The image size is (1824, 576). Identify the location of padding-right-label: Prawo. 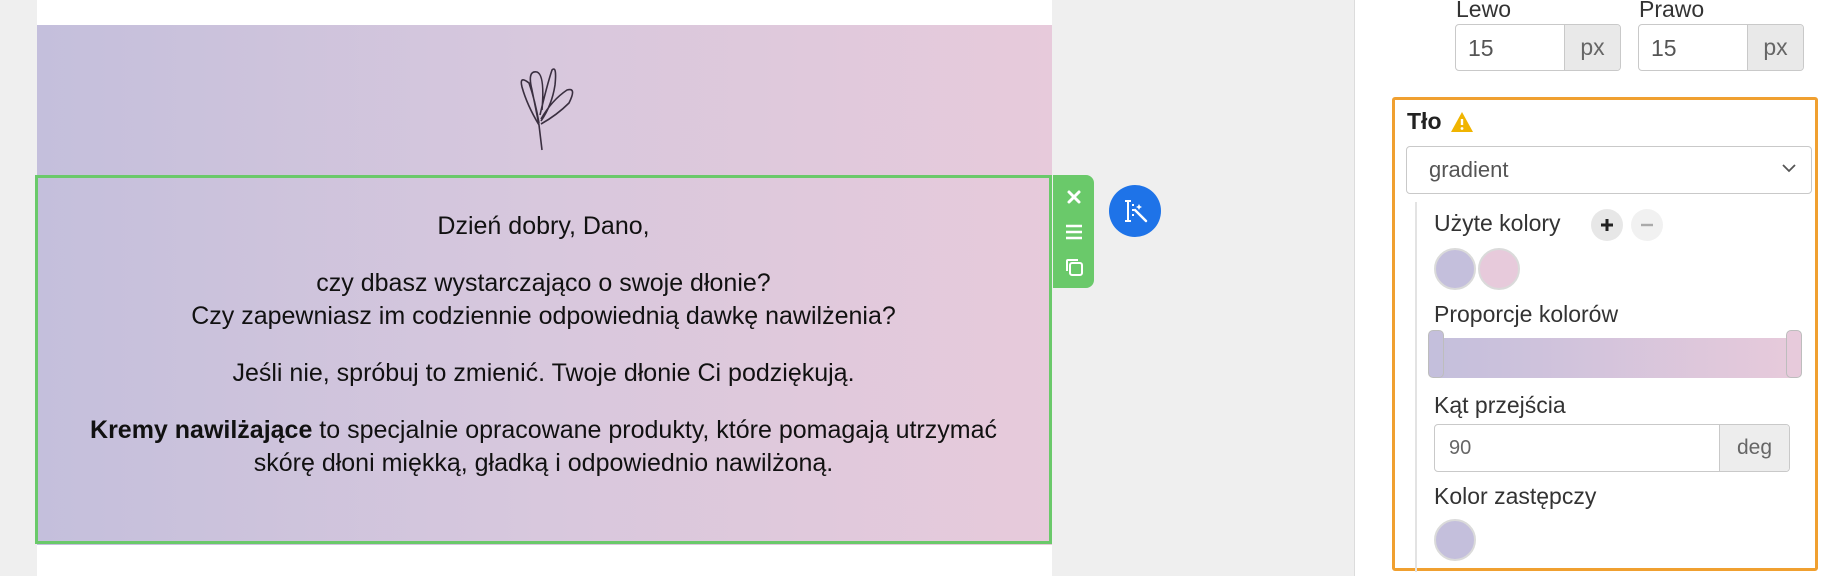
(1672, 11).